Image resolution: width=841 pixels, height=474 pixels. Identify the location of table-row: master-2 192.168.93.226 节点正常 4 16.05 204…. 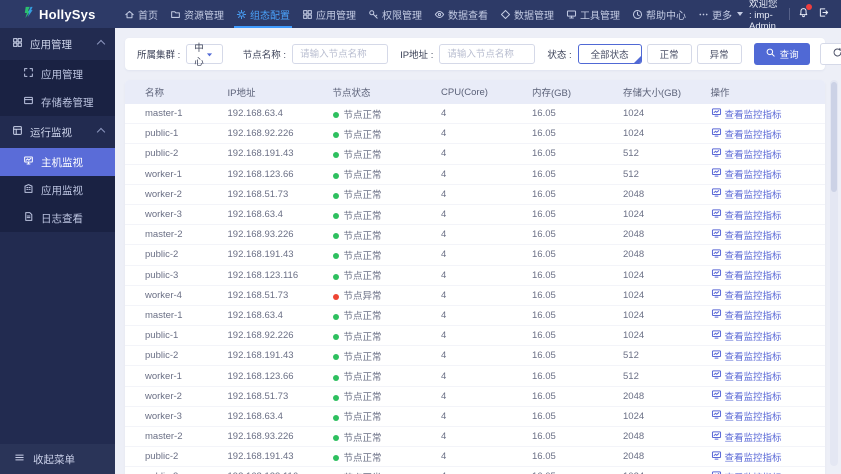
(475, 437).